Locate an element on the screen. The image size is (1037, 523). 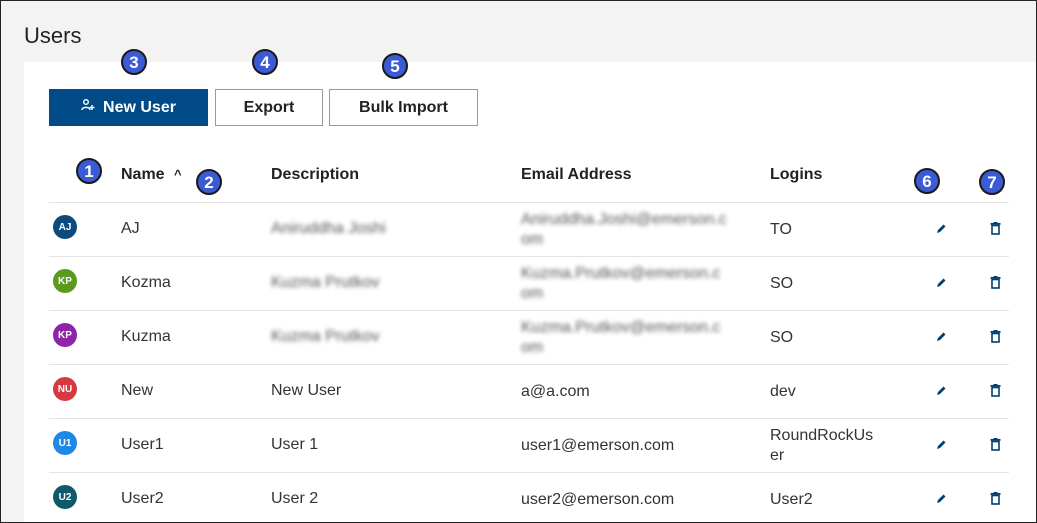
user-name: AJ is located at coordinates (130, 228).